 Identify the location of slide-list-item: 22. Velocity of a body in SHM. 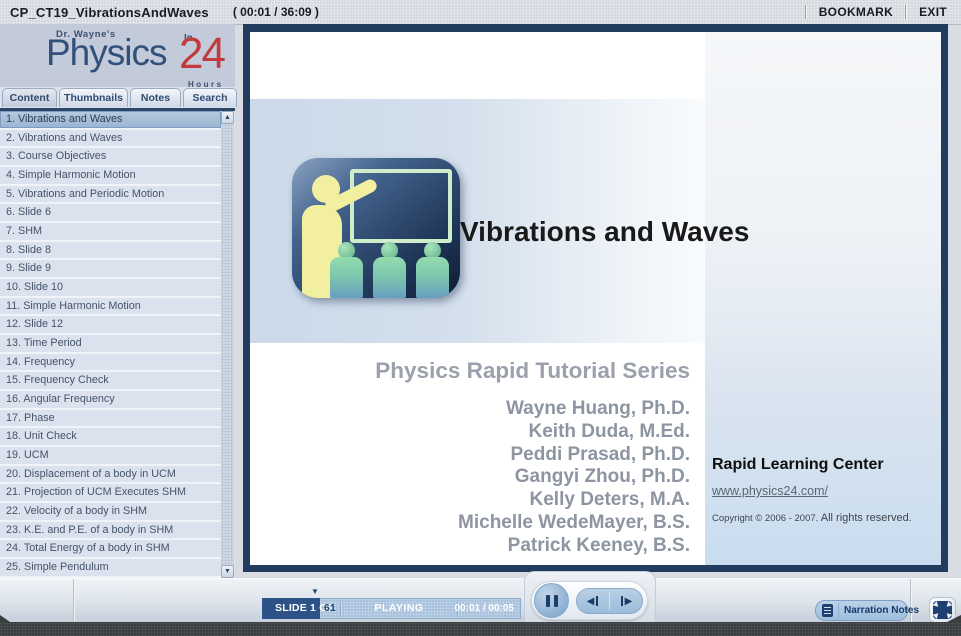
(110, 512).